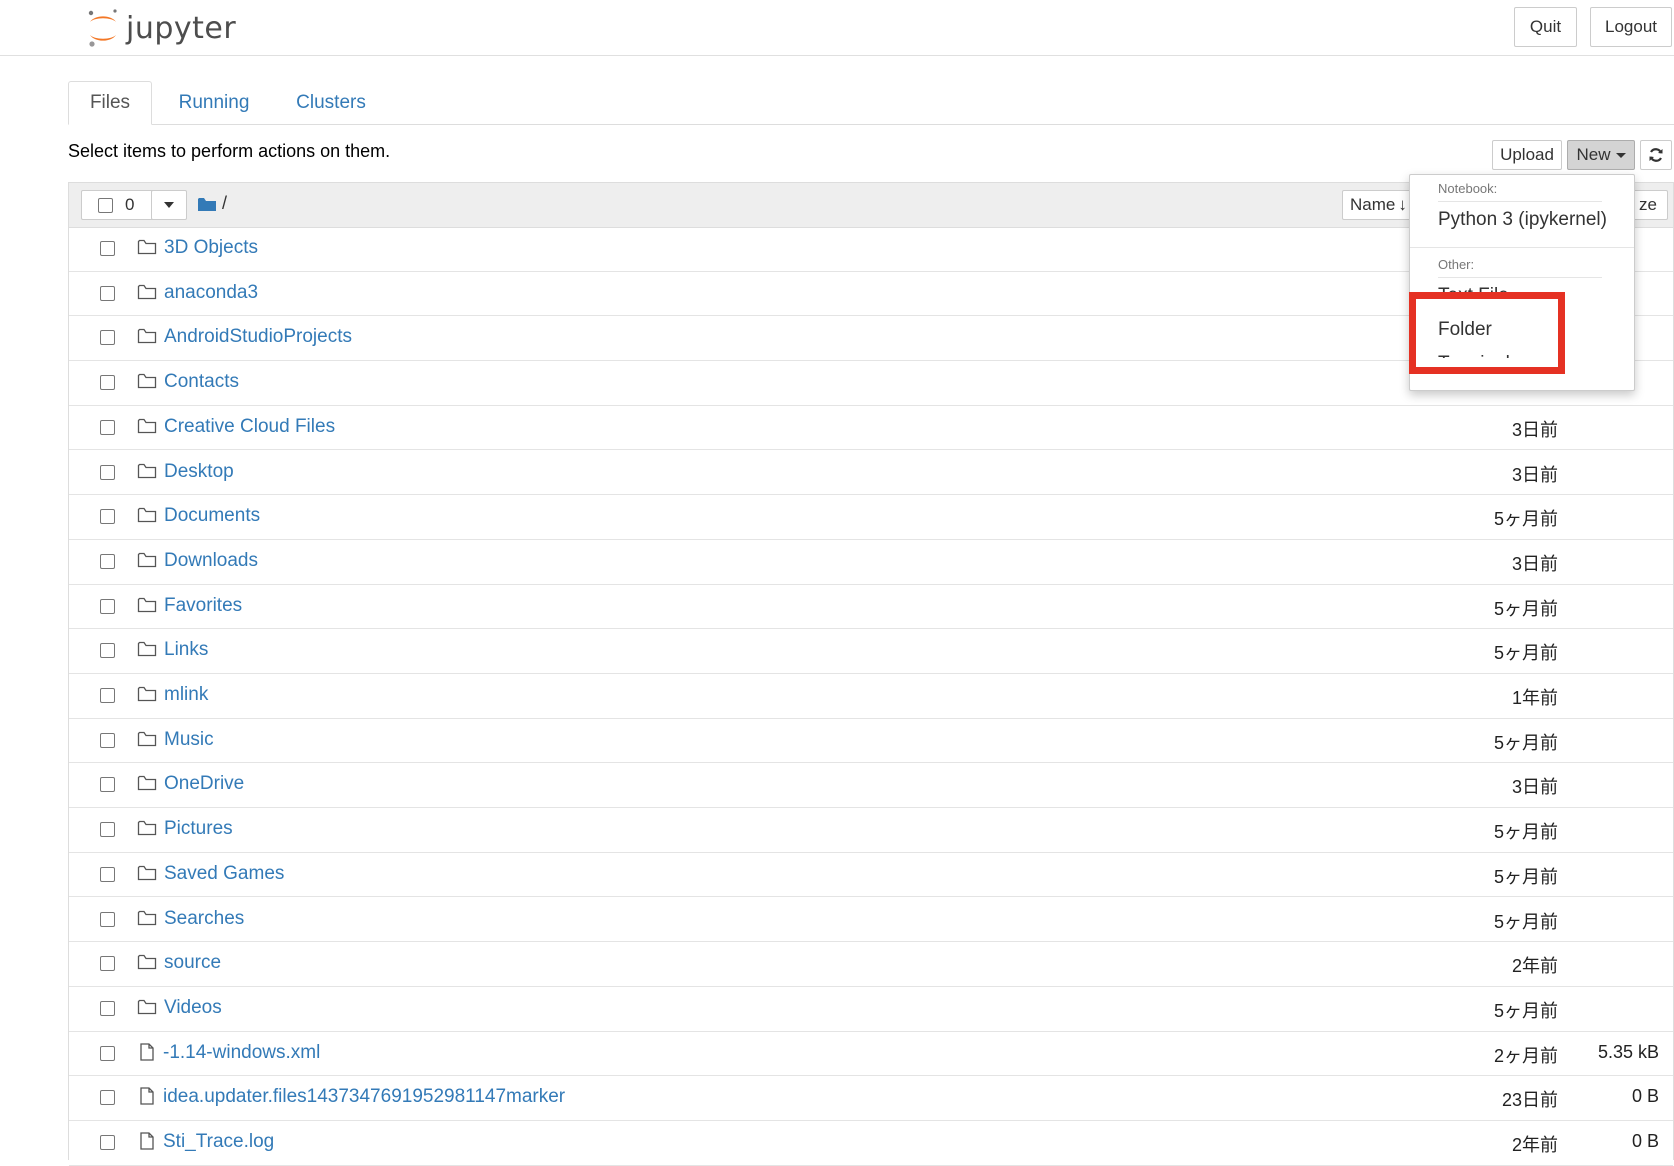 The width and height of the screenshot is (1674, 1166). What do you see at coordinates (1373, 204) in the screenshot?
I see `sort-name-label: Name` at bounding box center [1373, 204].